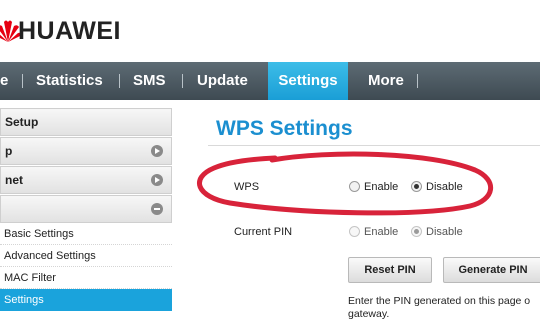 The height and width of the screenshot is (335, 540). I want to click on nav-item-more: More, so click(386, 81).